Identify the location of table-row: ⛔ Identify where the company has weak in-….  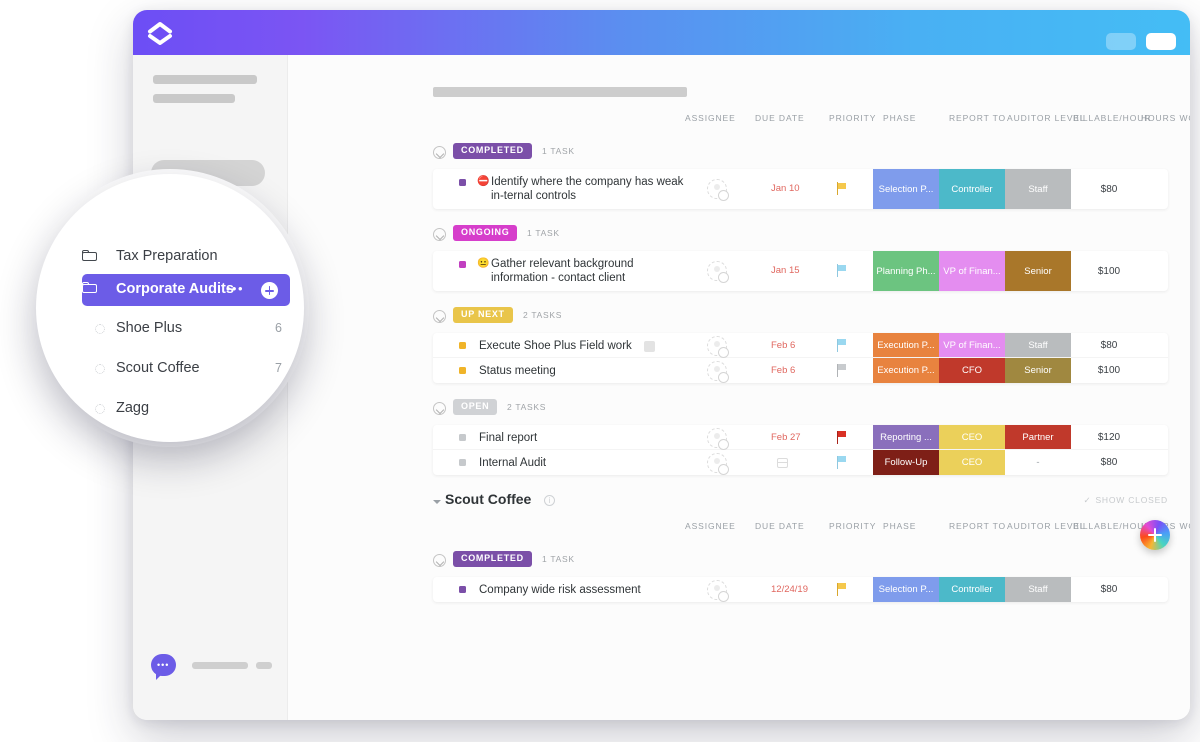
(800, 189).